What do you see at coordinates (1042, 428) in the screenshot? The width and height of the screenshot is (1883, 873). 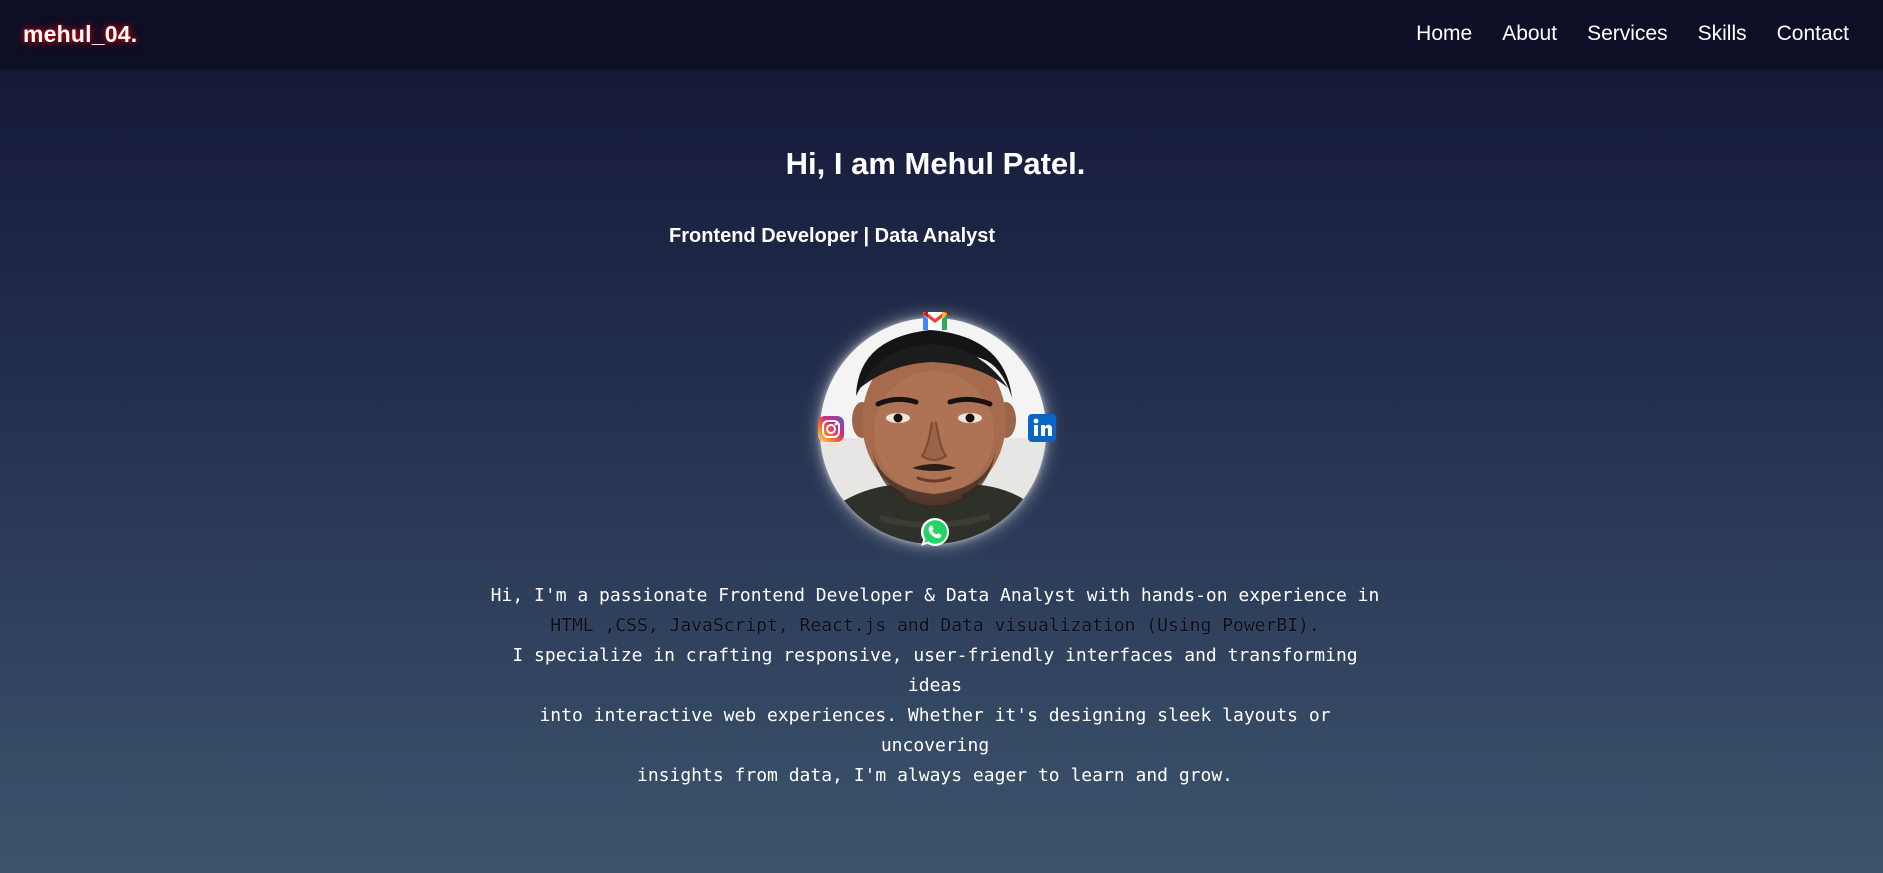 I see `linkedin-icon` at bounding box center [1042, 428].